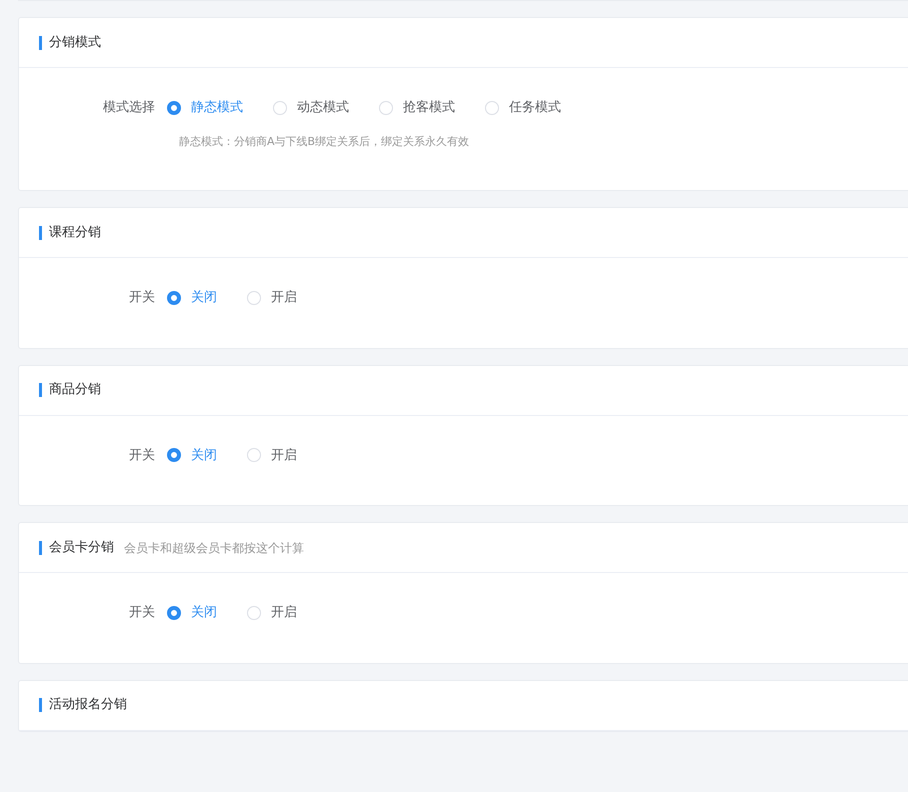 The height and width of the screenshot is (792, 908). Describe the element at coordinates (311, 108) in the screenshot. I see `radio-option: 动态模式` at that location.